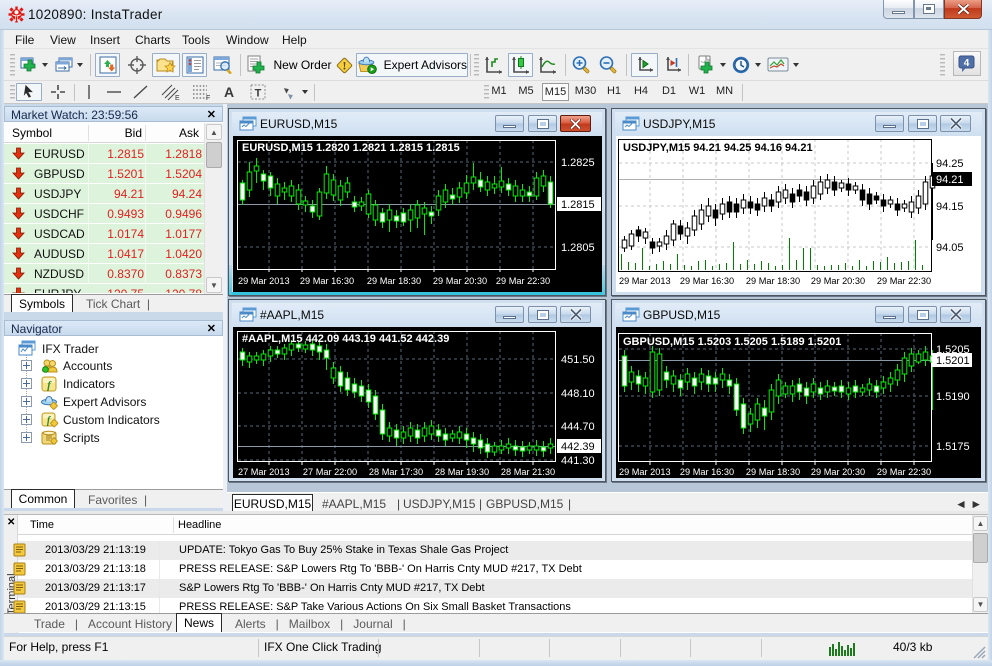  What do you see at coordinates (950, 180) in the screenshot?
I see `svg-text: 94.21` at bounding box center [950, 180].